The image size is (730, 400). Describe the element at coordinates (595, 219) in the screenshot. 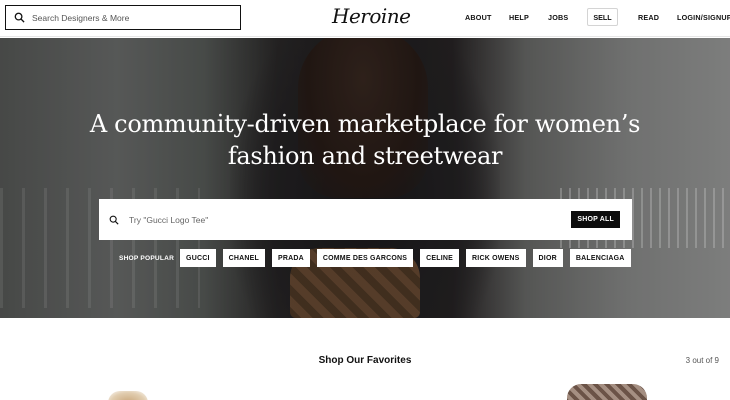

I see `shop-all-button: SHOP ALL` at that location.